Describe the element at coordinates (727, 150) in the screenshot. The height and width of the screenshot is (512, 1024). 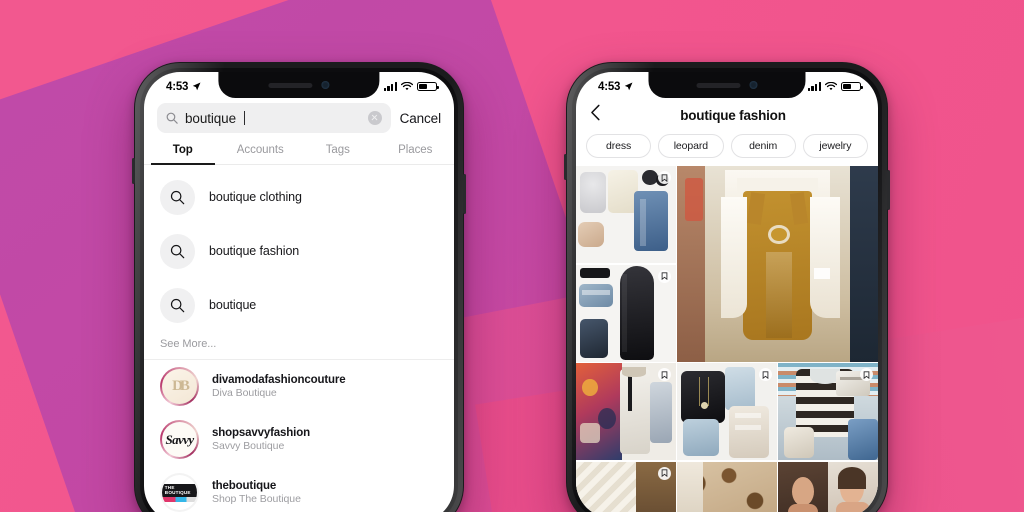
I see `filter-chip-row: dress leopard denim jewelry` at that location.